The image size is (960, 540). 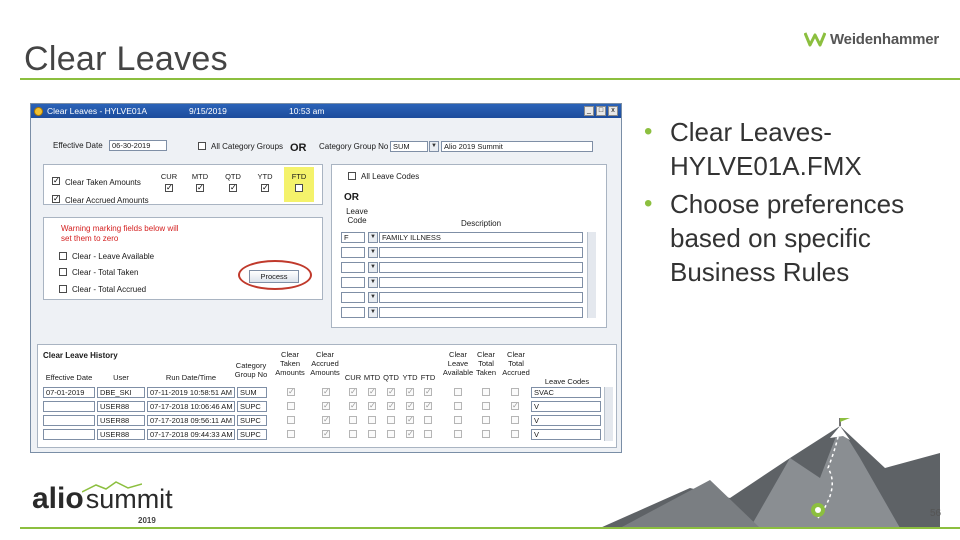 I want to click on brand-logo: Weidenhammer, so click(x=871, y=39).